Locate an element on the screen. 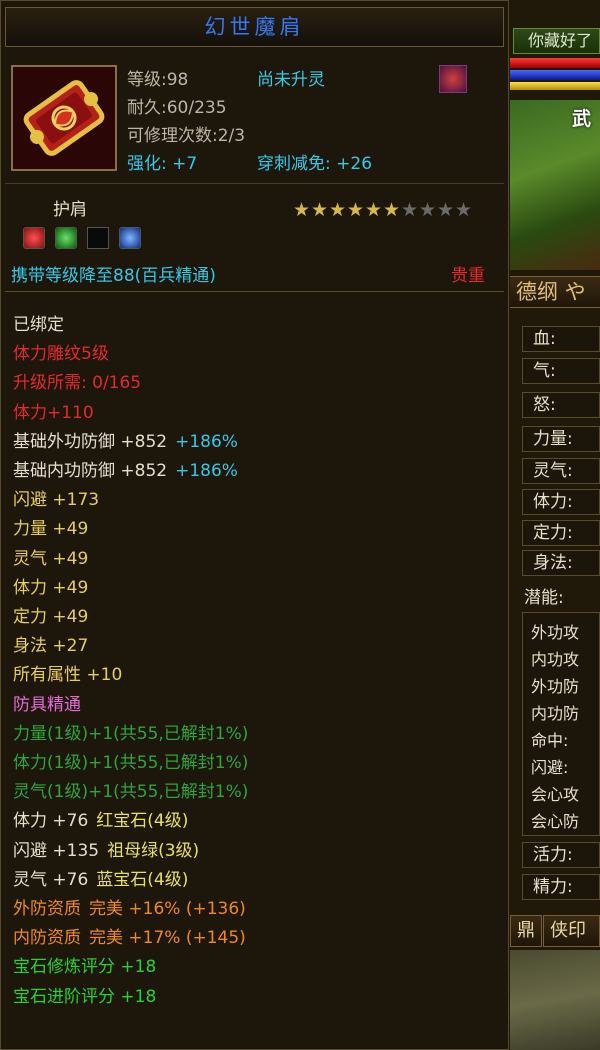  attribute-line: 外防资质 完美 +16% (+136) is located at coordinates (129, 906).